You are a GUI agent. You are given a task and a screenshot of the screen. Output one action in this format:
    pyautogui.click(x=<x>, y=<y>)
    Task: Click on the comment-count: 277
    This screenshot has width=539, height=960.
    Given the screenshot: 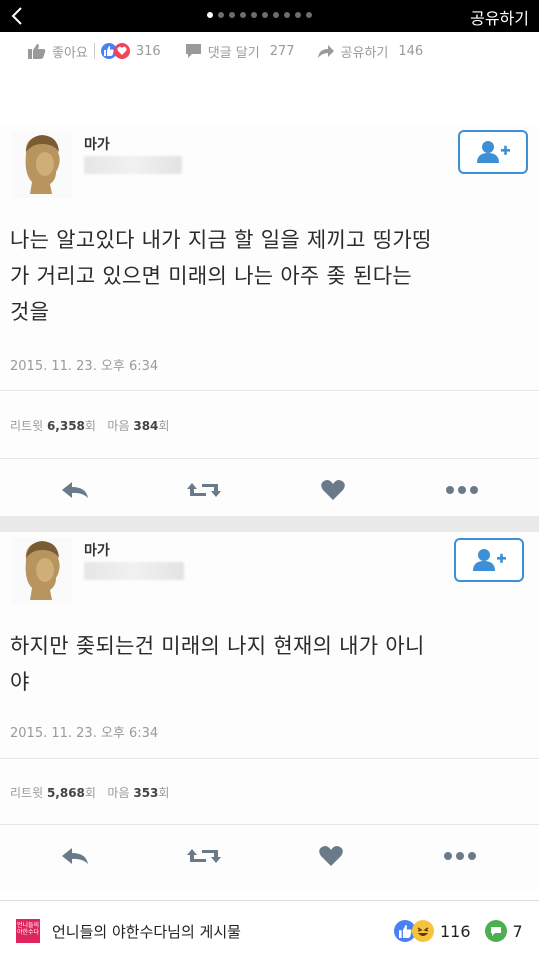 What is the action you would take?
    pyautogui.click(x=282, y=51)
    